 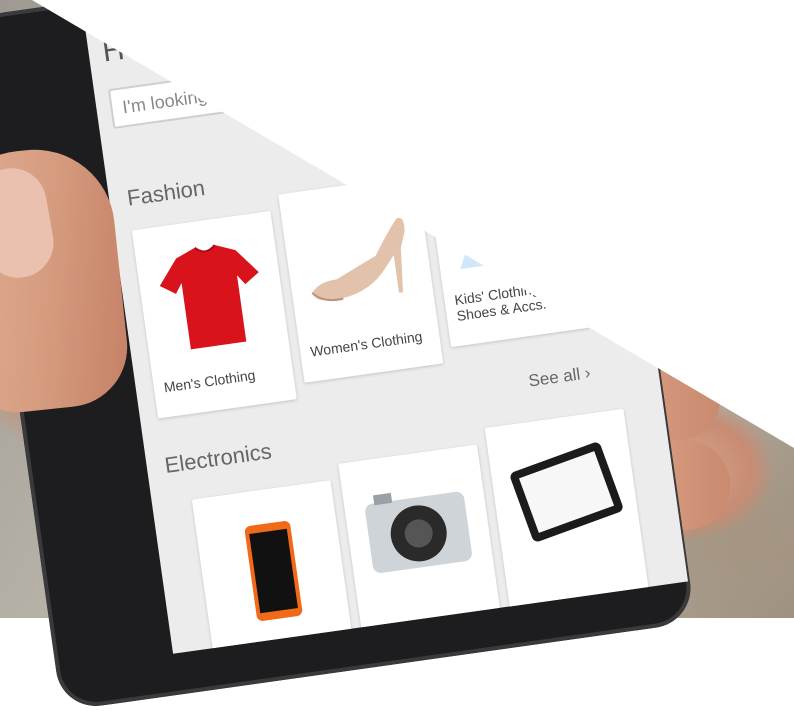 I want to click on chevron-right-icon: ›, so click(x=587, y=373).